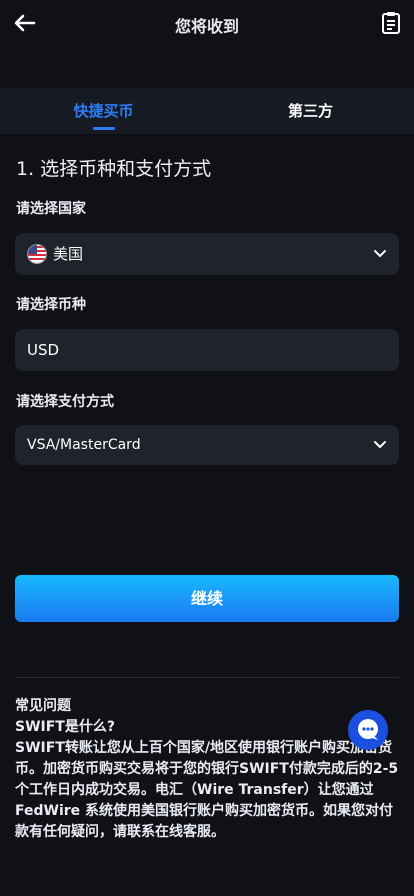  Describe the element at coordinates (207, 254) in the screenshot. I see `country-select: 美国` at that location.